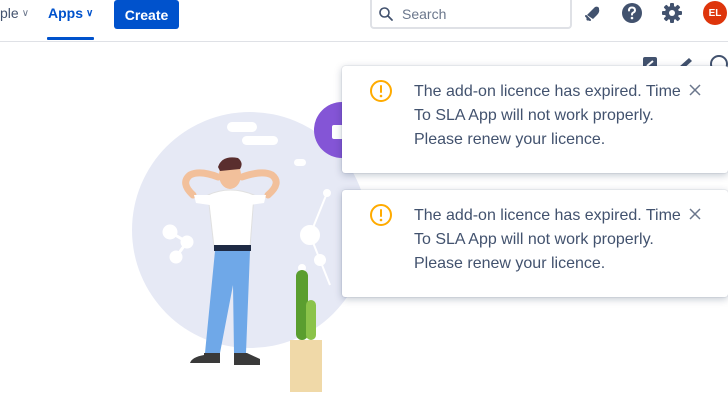  I want to click on nav-people-dropdown: ple ∨, so click(14, 13).